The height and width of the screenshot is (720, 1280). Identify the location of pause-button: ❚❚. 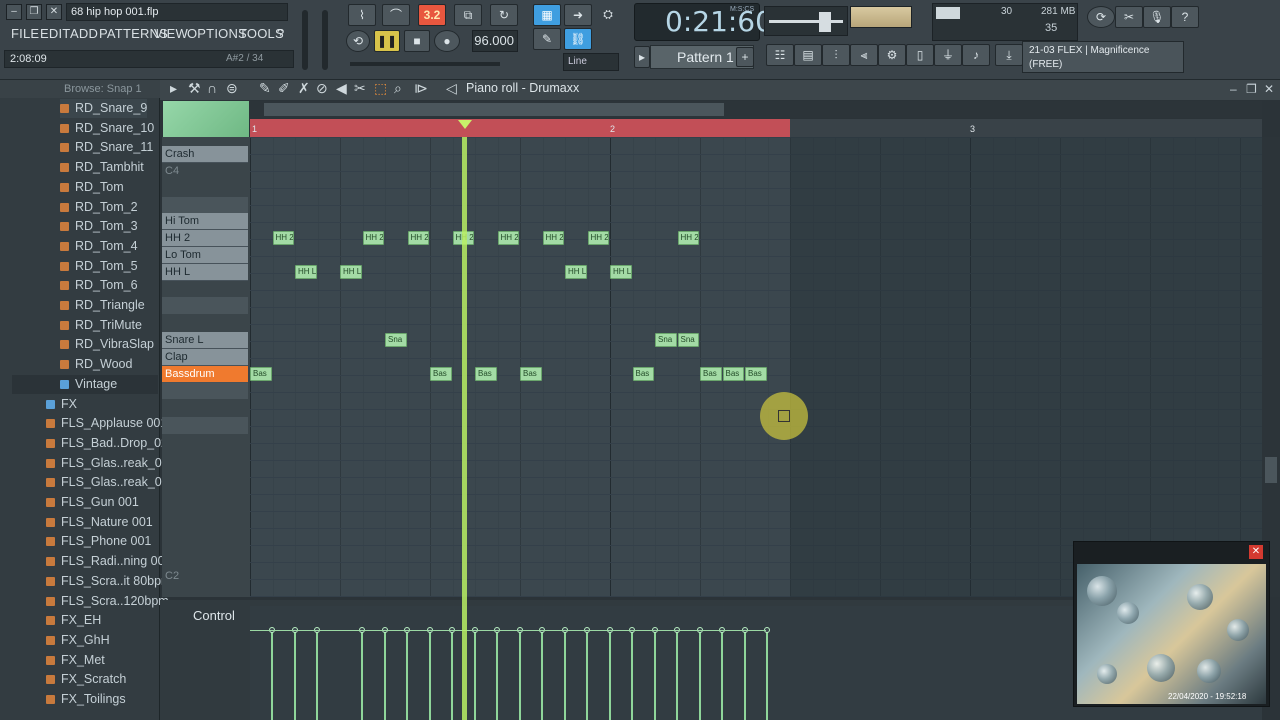
(387, 41).